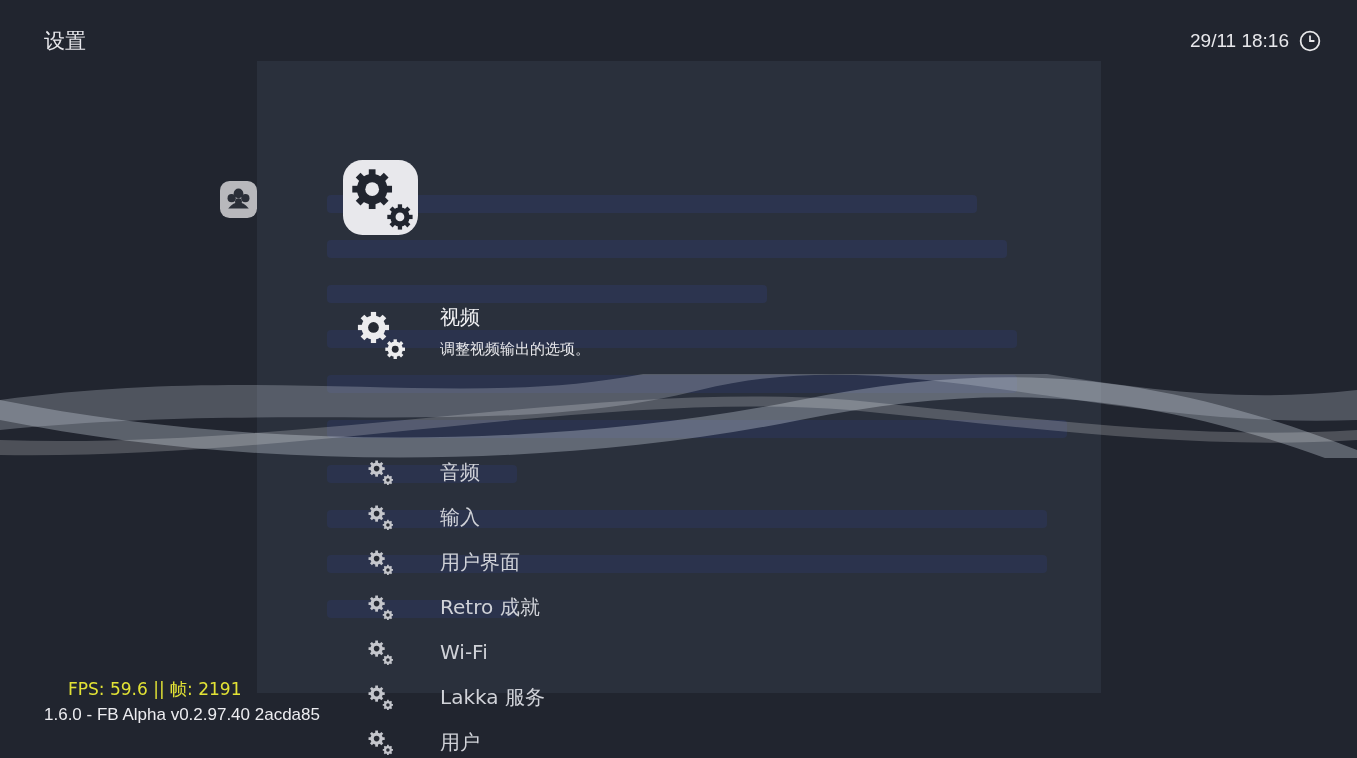 This screenshot has height=758, width=1357. I want to click on fps-counter: FPS: 59.6 || 帧: 2191, so click(155, 689).